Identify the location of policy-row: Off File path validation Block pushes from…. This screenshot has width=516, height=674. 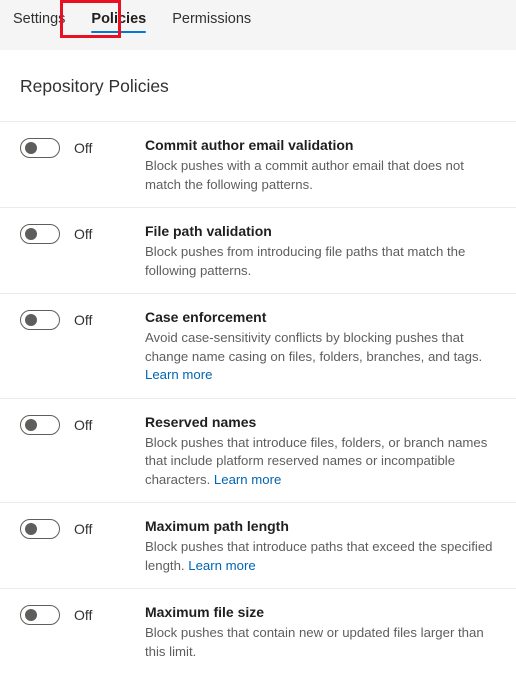
(258, 250).